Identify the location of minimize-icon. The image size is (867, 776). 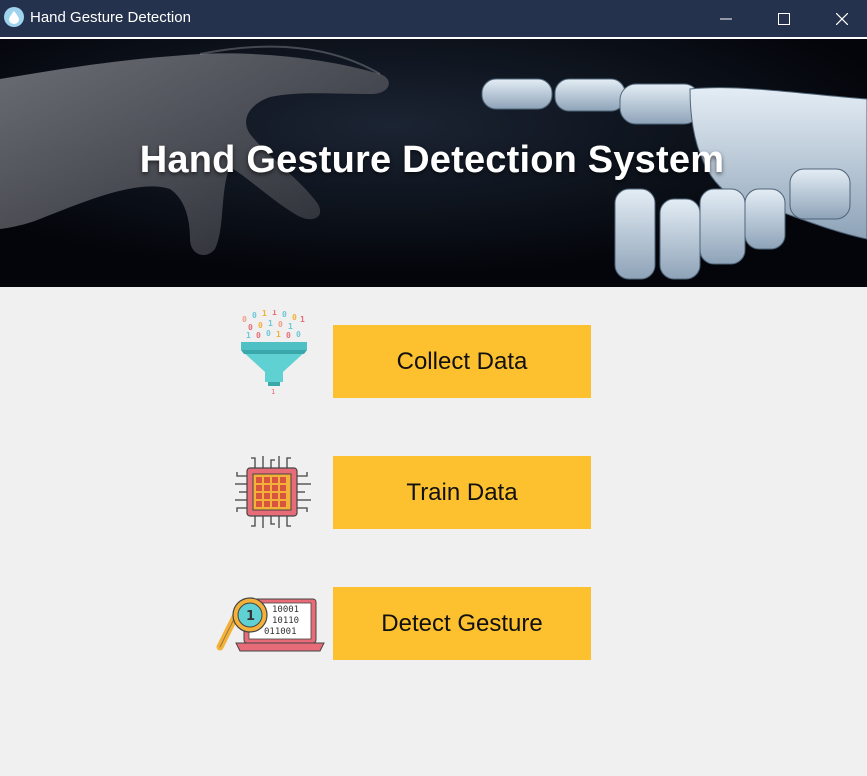
(726, 18).